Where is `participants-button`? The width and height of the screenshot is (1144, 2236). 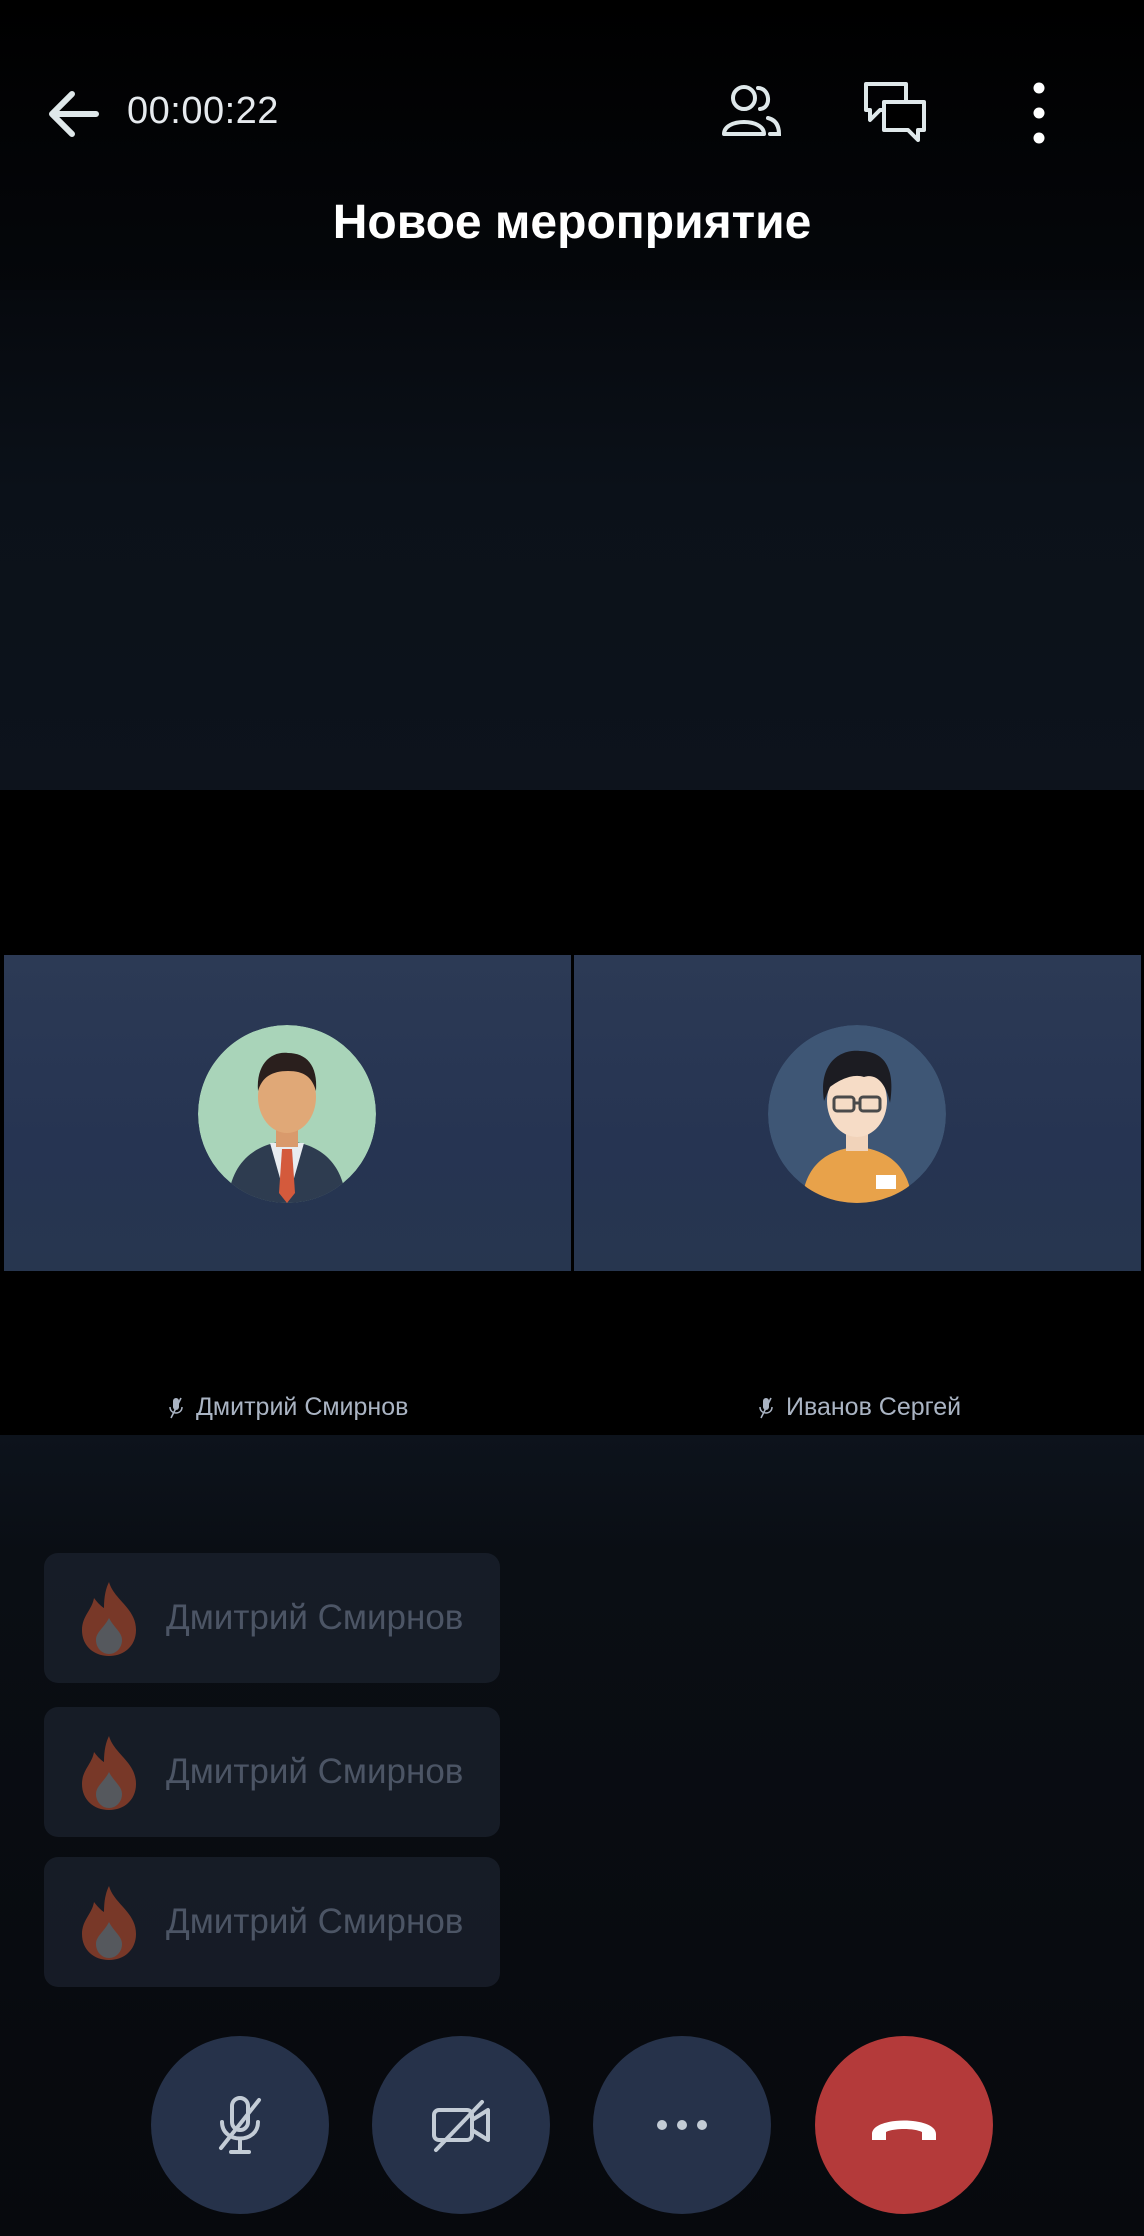 participants-button is located at coordinates (751, 113).